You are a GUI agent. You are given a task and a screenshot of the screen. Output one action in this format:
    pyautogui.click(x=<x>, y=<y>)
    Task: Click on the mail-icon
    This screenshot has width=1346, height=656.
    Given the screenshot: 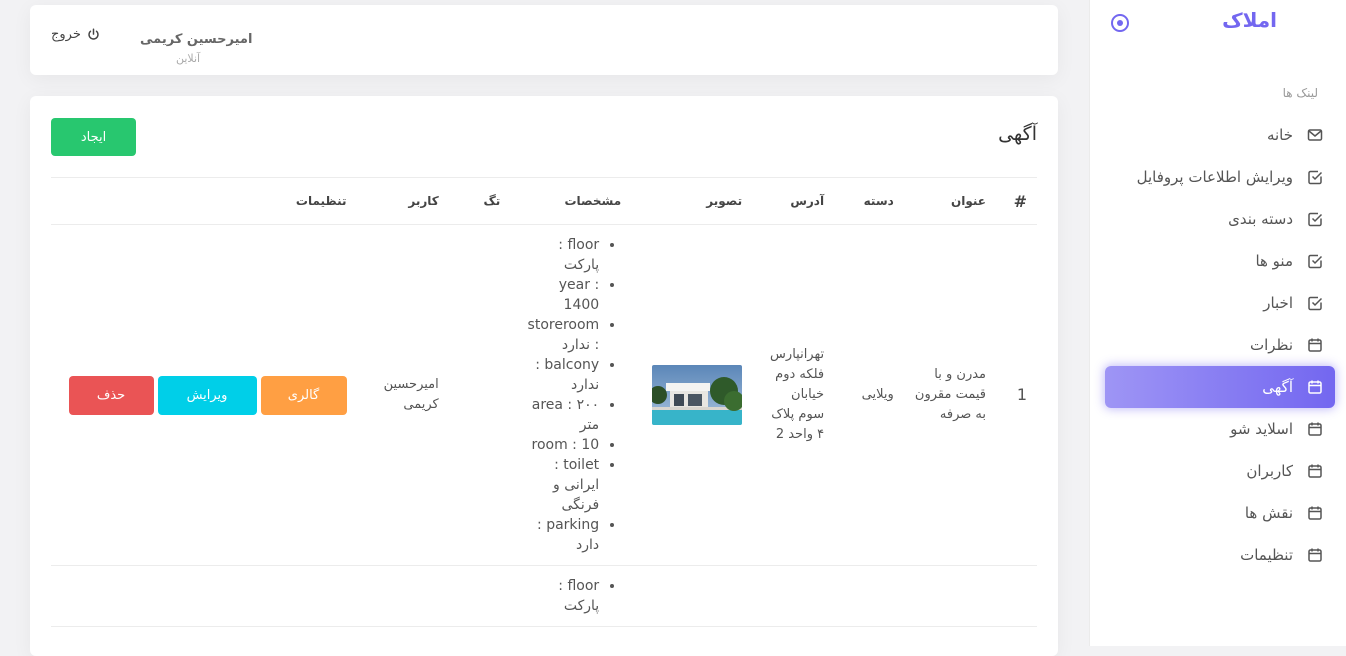 What is the action you would take?
    pyautogui.click(x=1315, y=135)
    